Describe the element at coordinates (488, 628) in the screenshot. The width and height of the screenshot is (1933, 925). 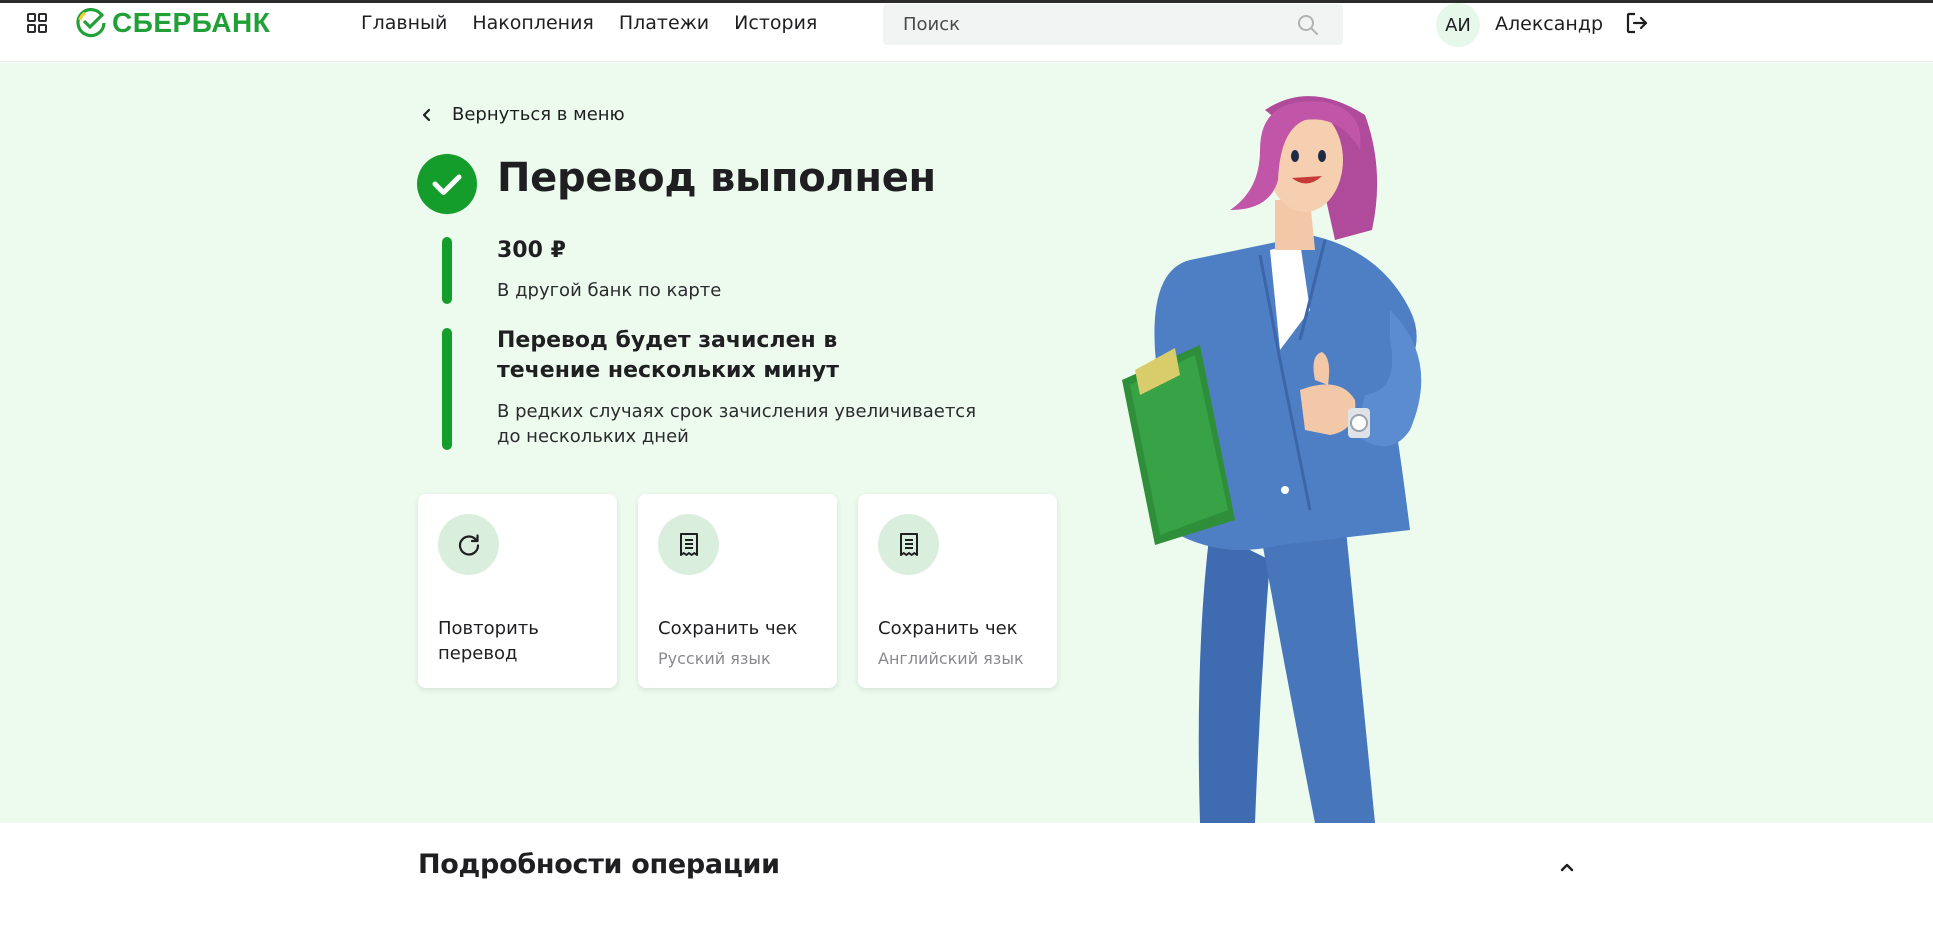
I see `card-label: Повторить` at that location.